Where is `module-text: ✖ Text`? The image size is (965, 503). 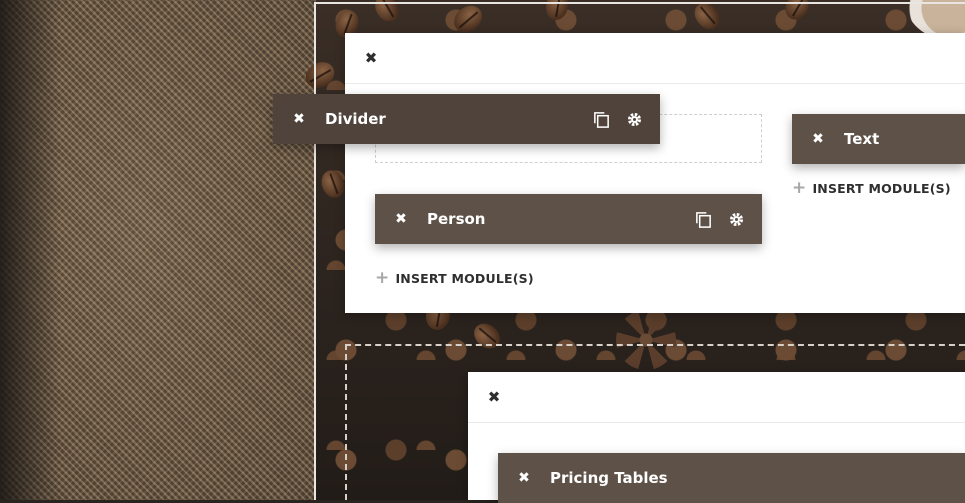
module-text: ✖ Text is located at coordinates (878, 139).